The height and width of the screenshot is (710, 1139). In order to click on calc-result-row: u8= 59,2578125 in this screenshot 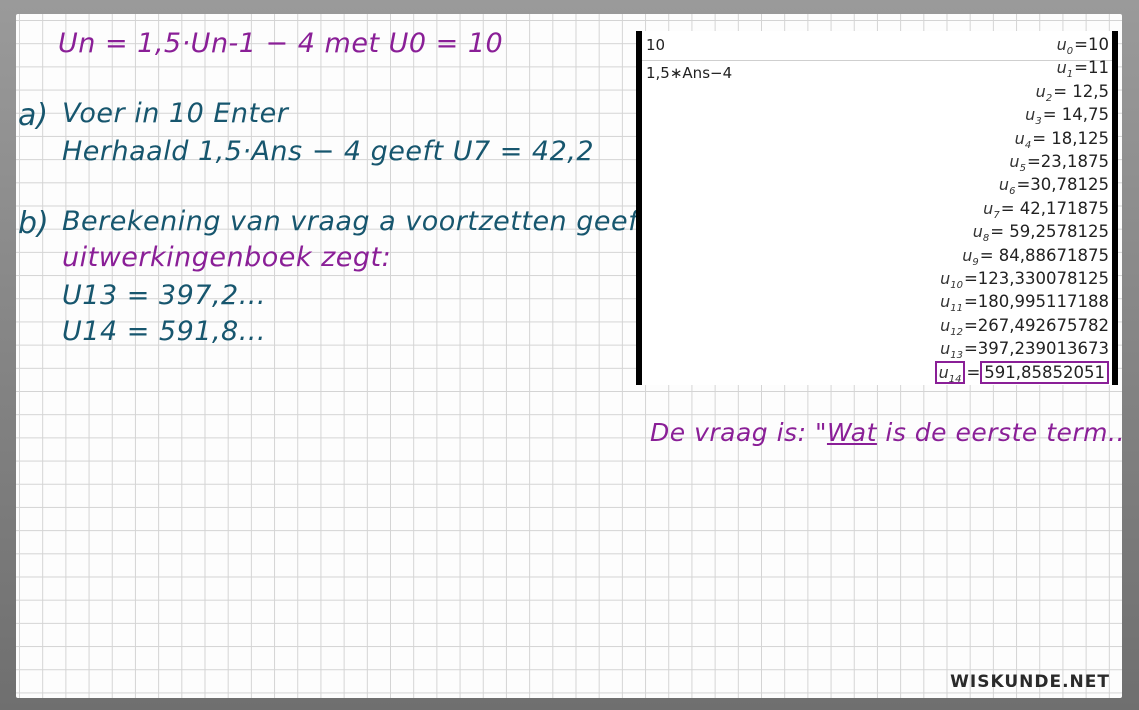, I will do `click(1041, 233)`.